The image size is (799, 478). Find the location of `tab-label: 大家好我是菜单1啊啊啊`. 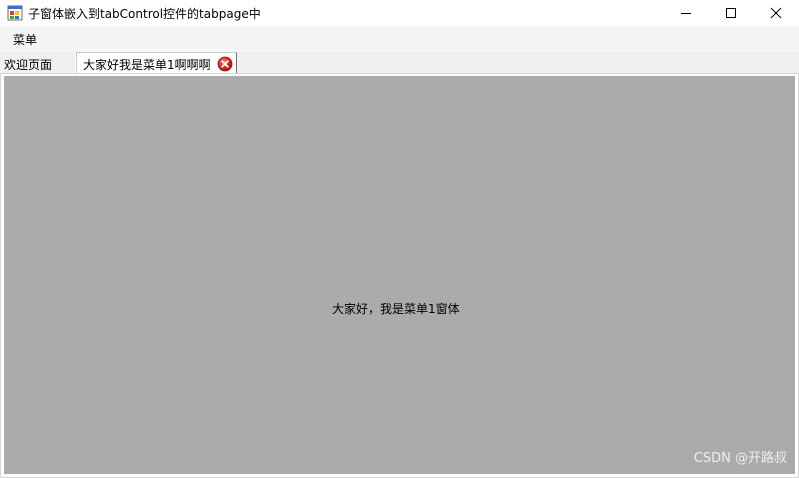

tab-label: 大家好我是菜单1啊啊啊 is located at coordinates (147, 65).